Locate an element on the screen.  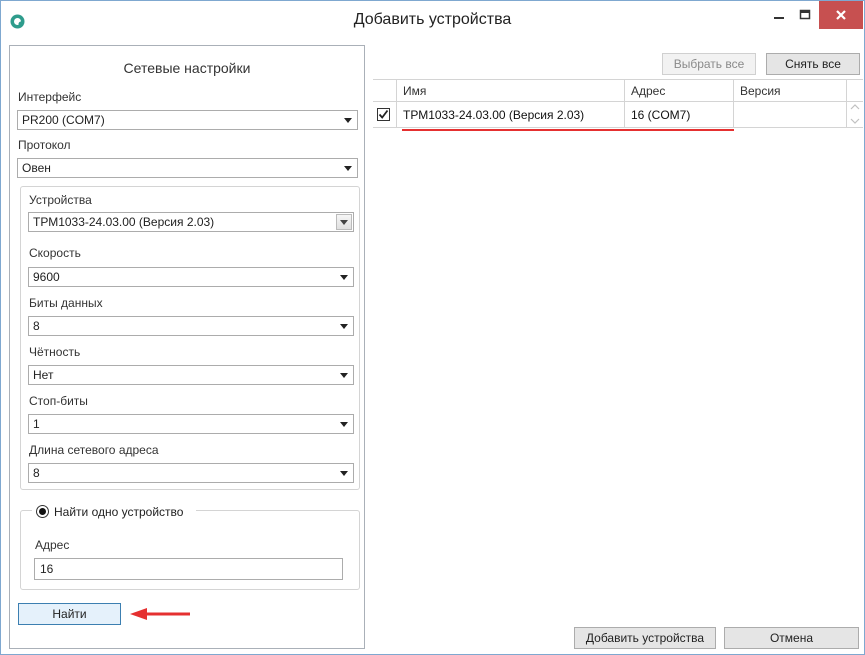
title-bar: Добавить устройства is located at coordinates (432, 21).